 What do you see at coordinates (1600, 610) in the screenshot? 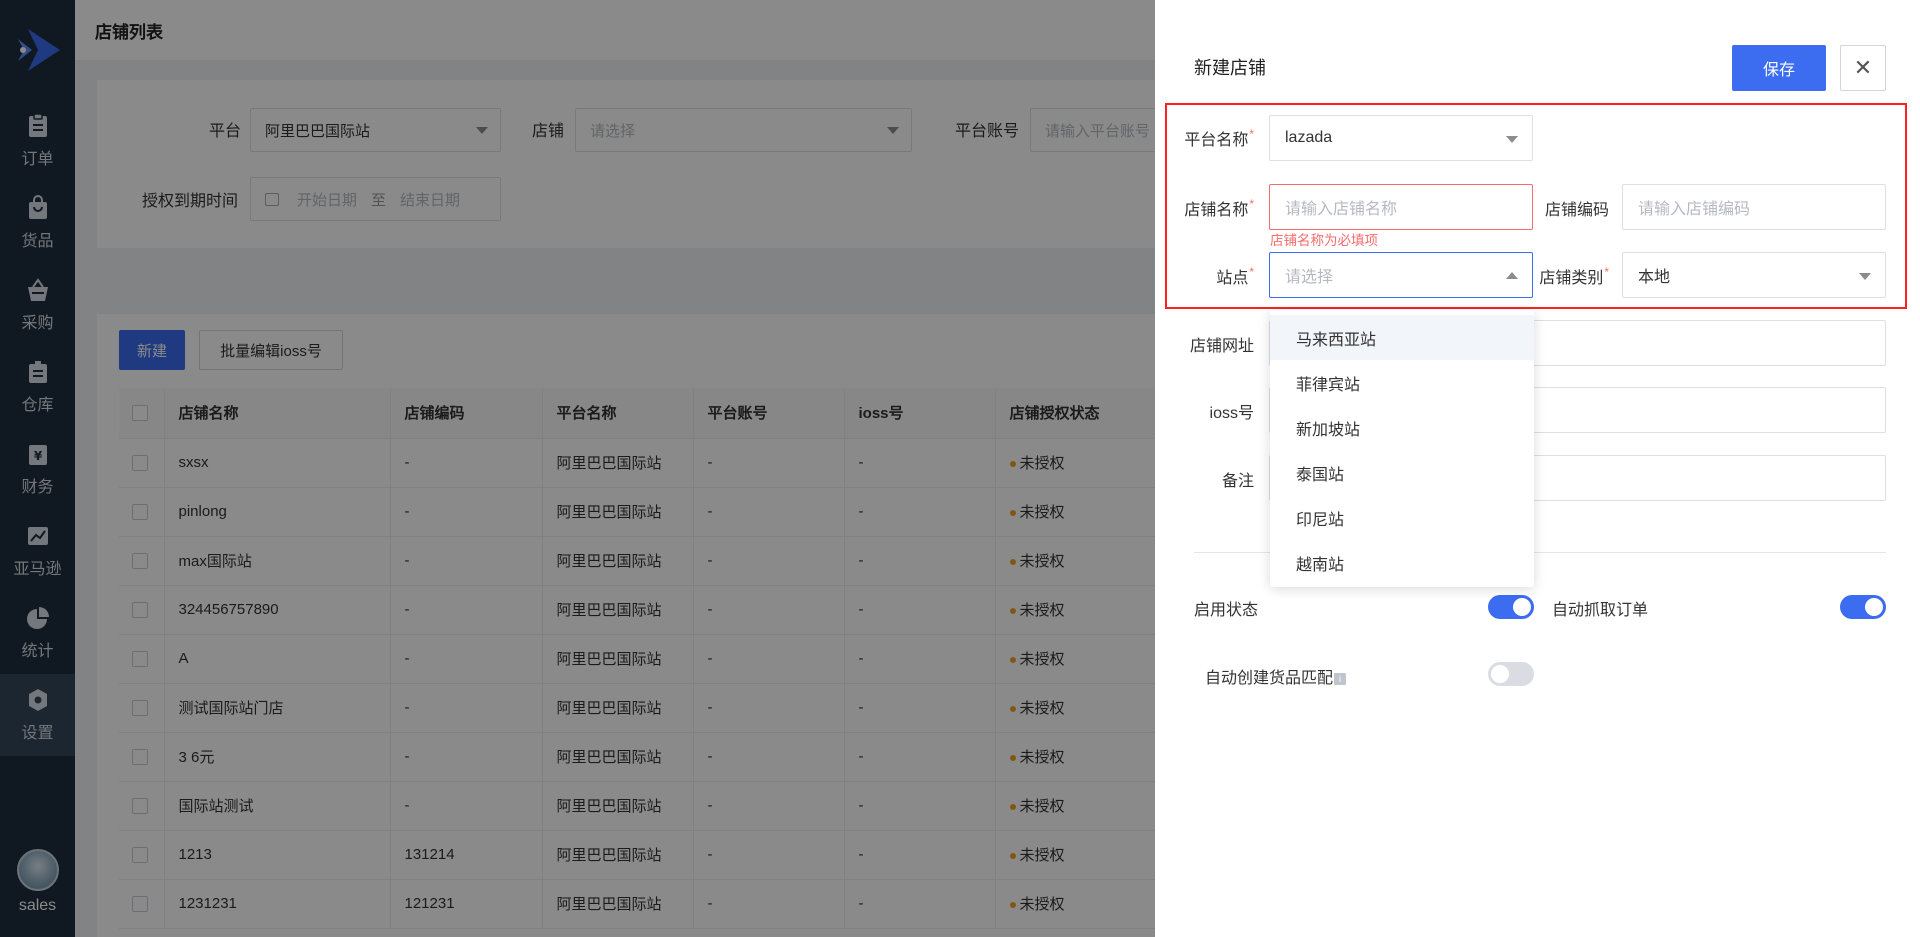
I see `auto-fetch-orders-label: 自动抓取订单` at bounding box center [1600, 610].